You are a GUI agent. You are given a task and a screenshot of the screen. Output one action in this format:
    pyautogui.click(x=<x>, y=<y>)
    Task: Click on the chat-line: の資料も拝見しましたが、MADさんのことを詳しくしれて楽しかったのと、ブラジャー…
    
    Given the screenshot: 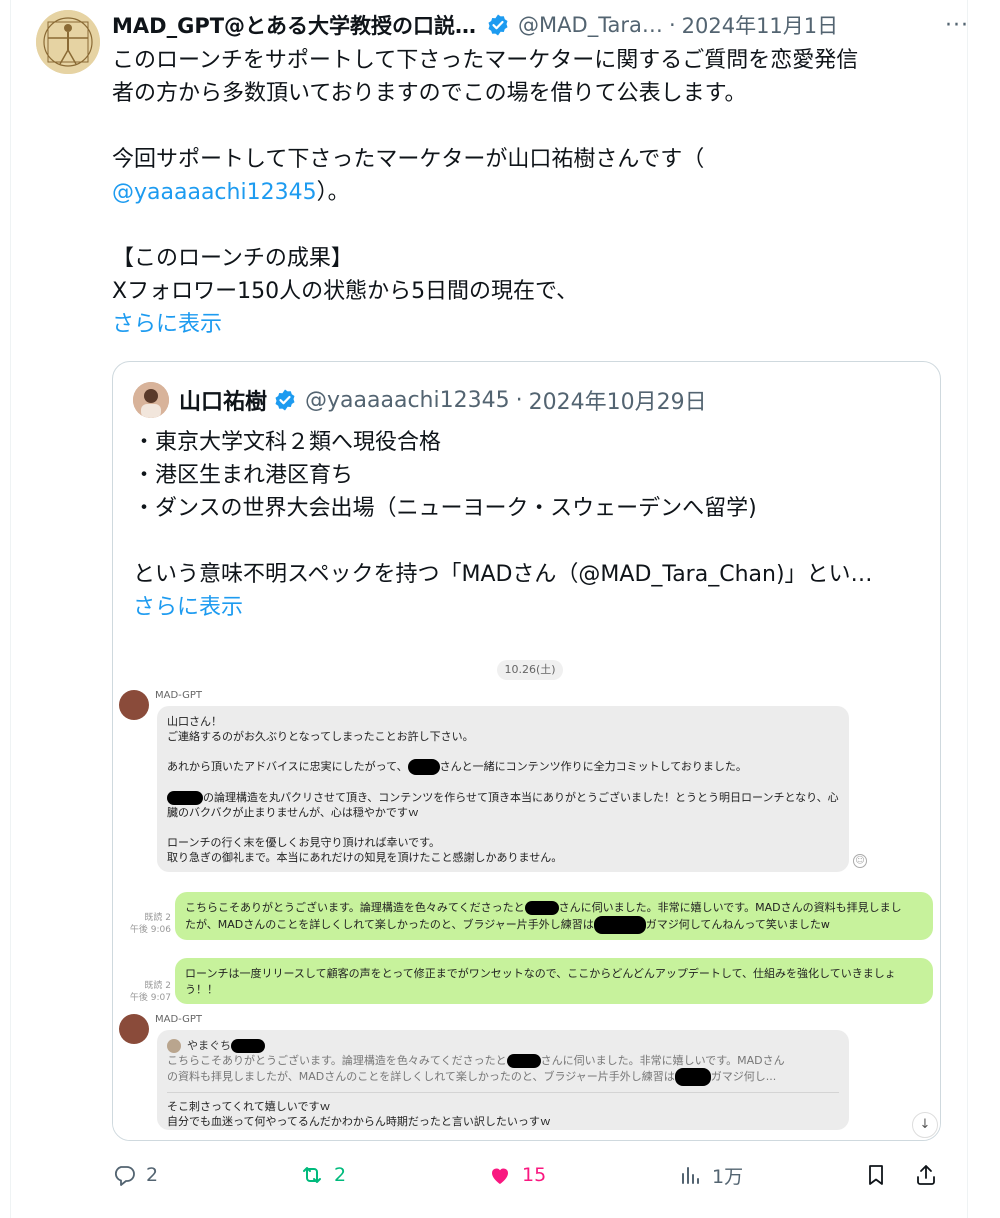 What is the action you would take?
    pyautogui.click(x=503, y=1077)
    